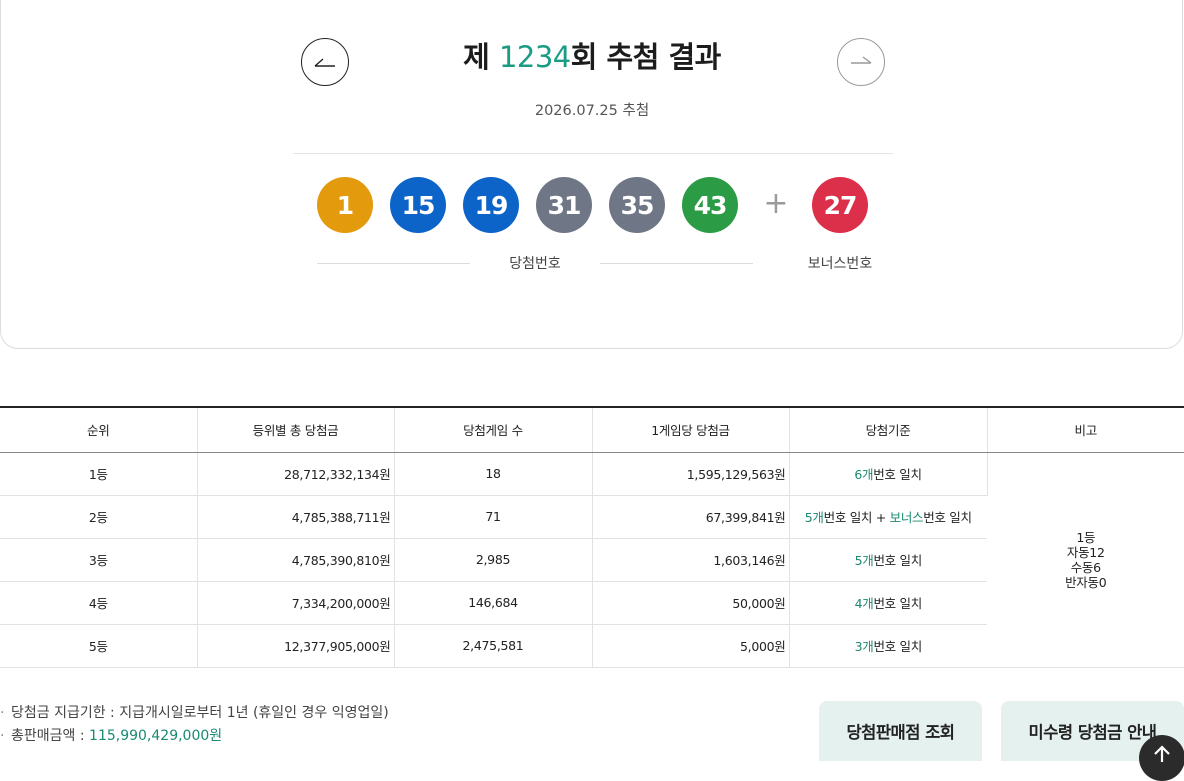  I want to click on header-prize-per-game: 1게임당 당첨금, so click(691, 430).